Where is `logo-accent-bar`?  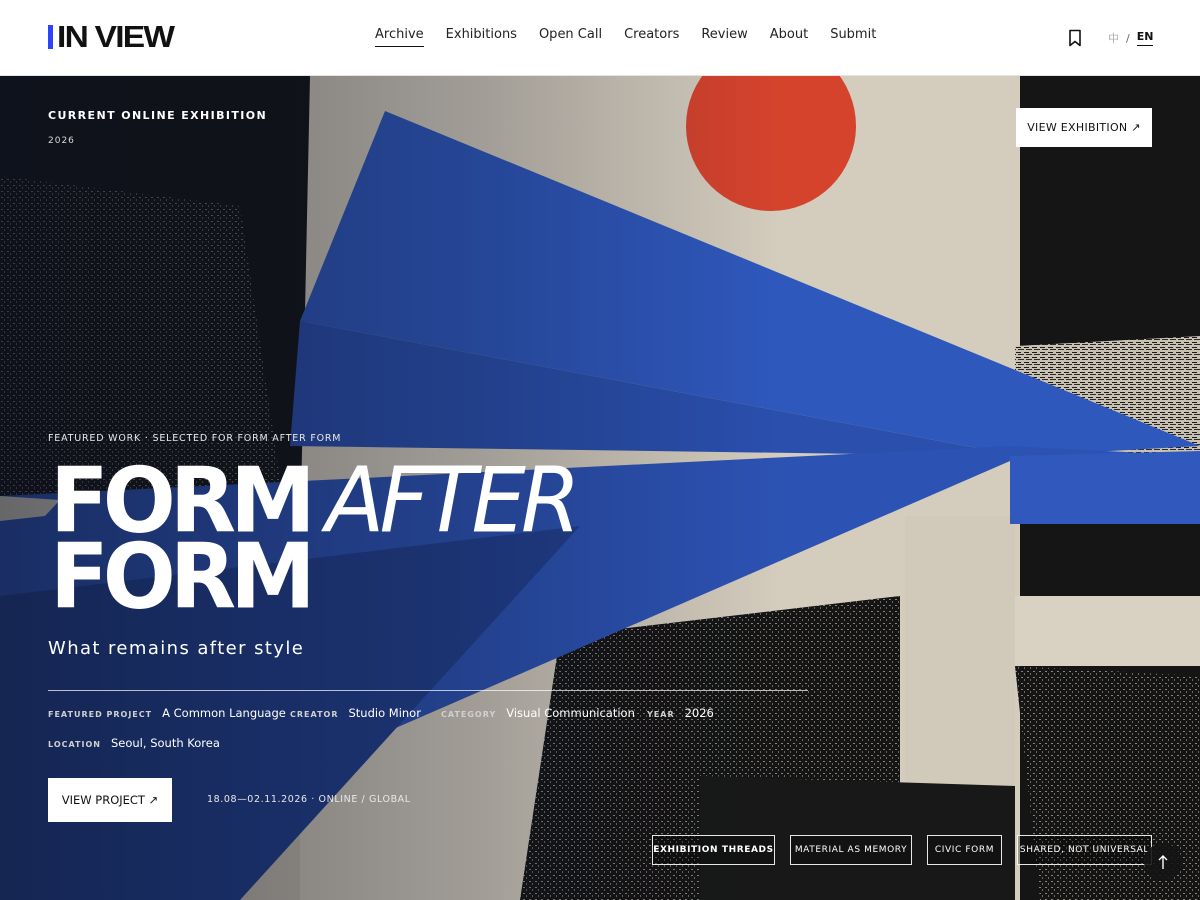
logo-accent-bar is located at coordinates (50, 37).